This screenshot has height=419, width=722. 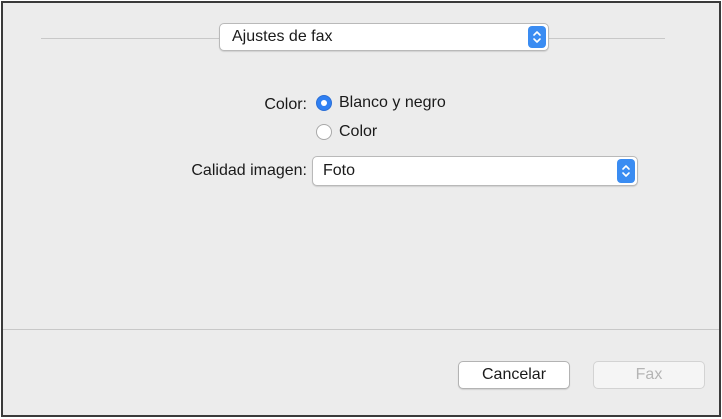 I want to click on radio-black-and-white: Blanco y negro, so click(x=381, y=103).